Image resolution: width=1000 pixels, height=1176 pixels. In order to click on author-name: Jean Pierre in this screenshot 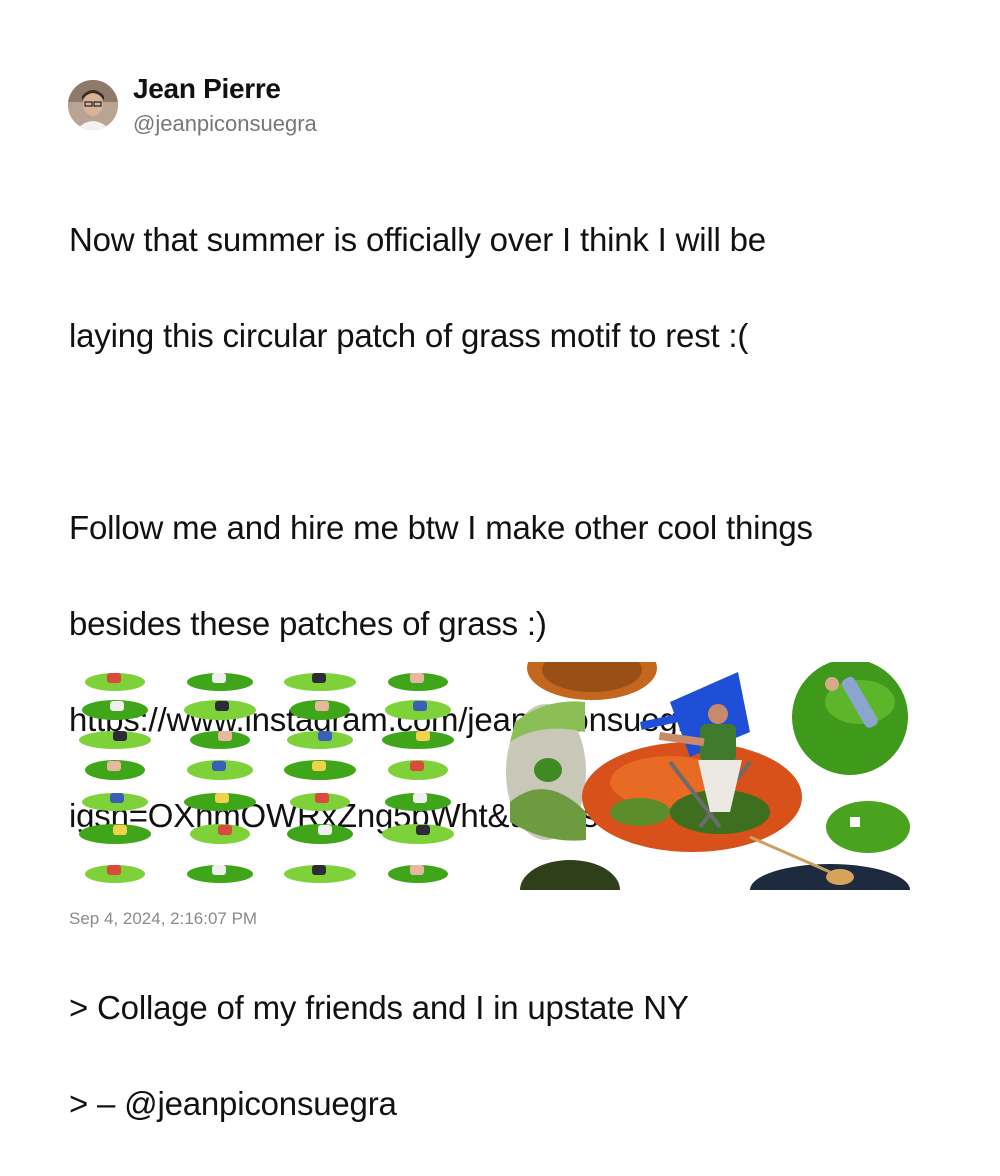, I will do `click(207, 89)`.